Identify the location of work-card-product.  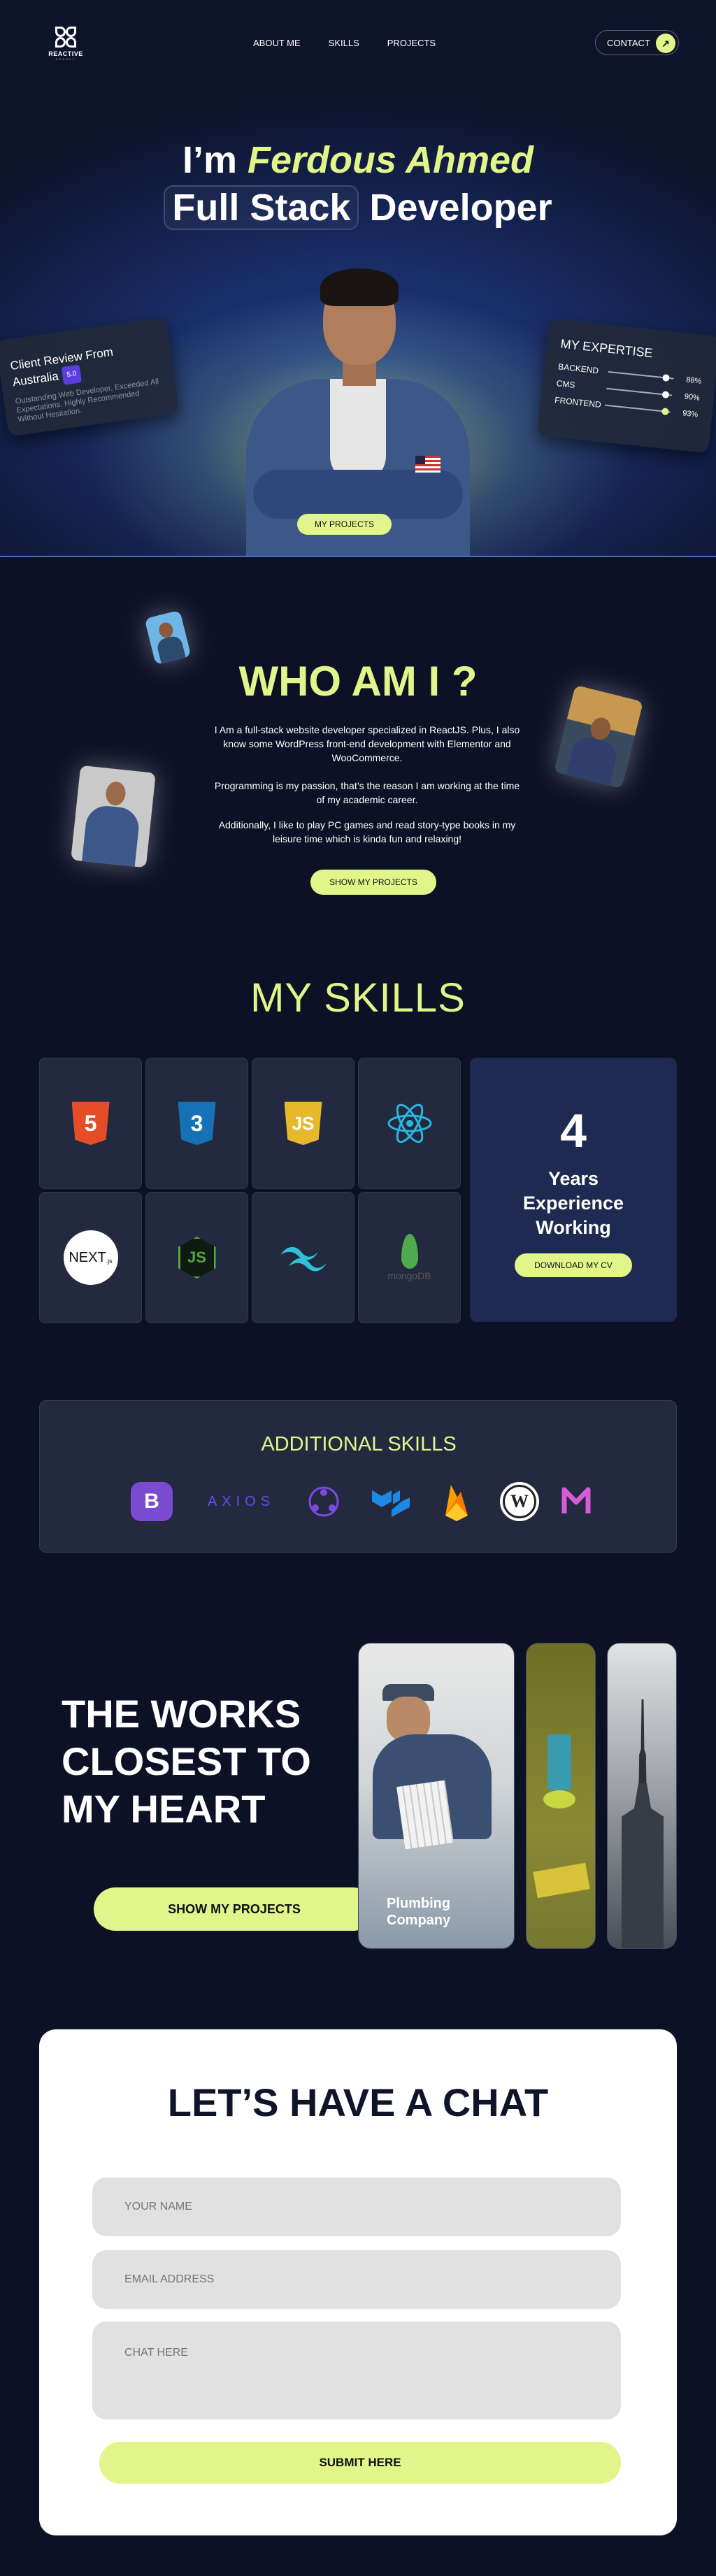
(561, 1796).